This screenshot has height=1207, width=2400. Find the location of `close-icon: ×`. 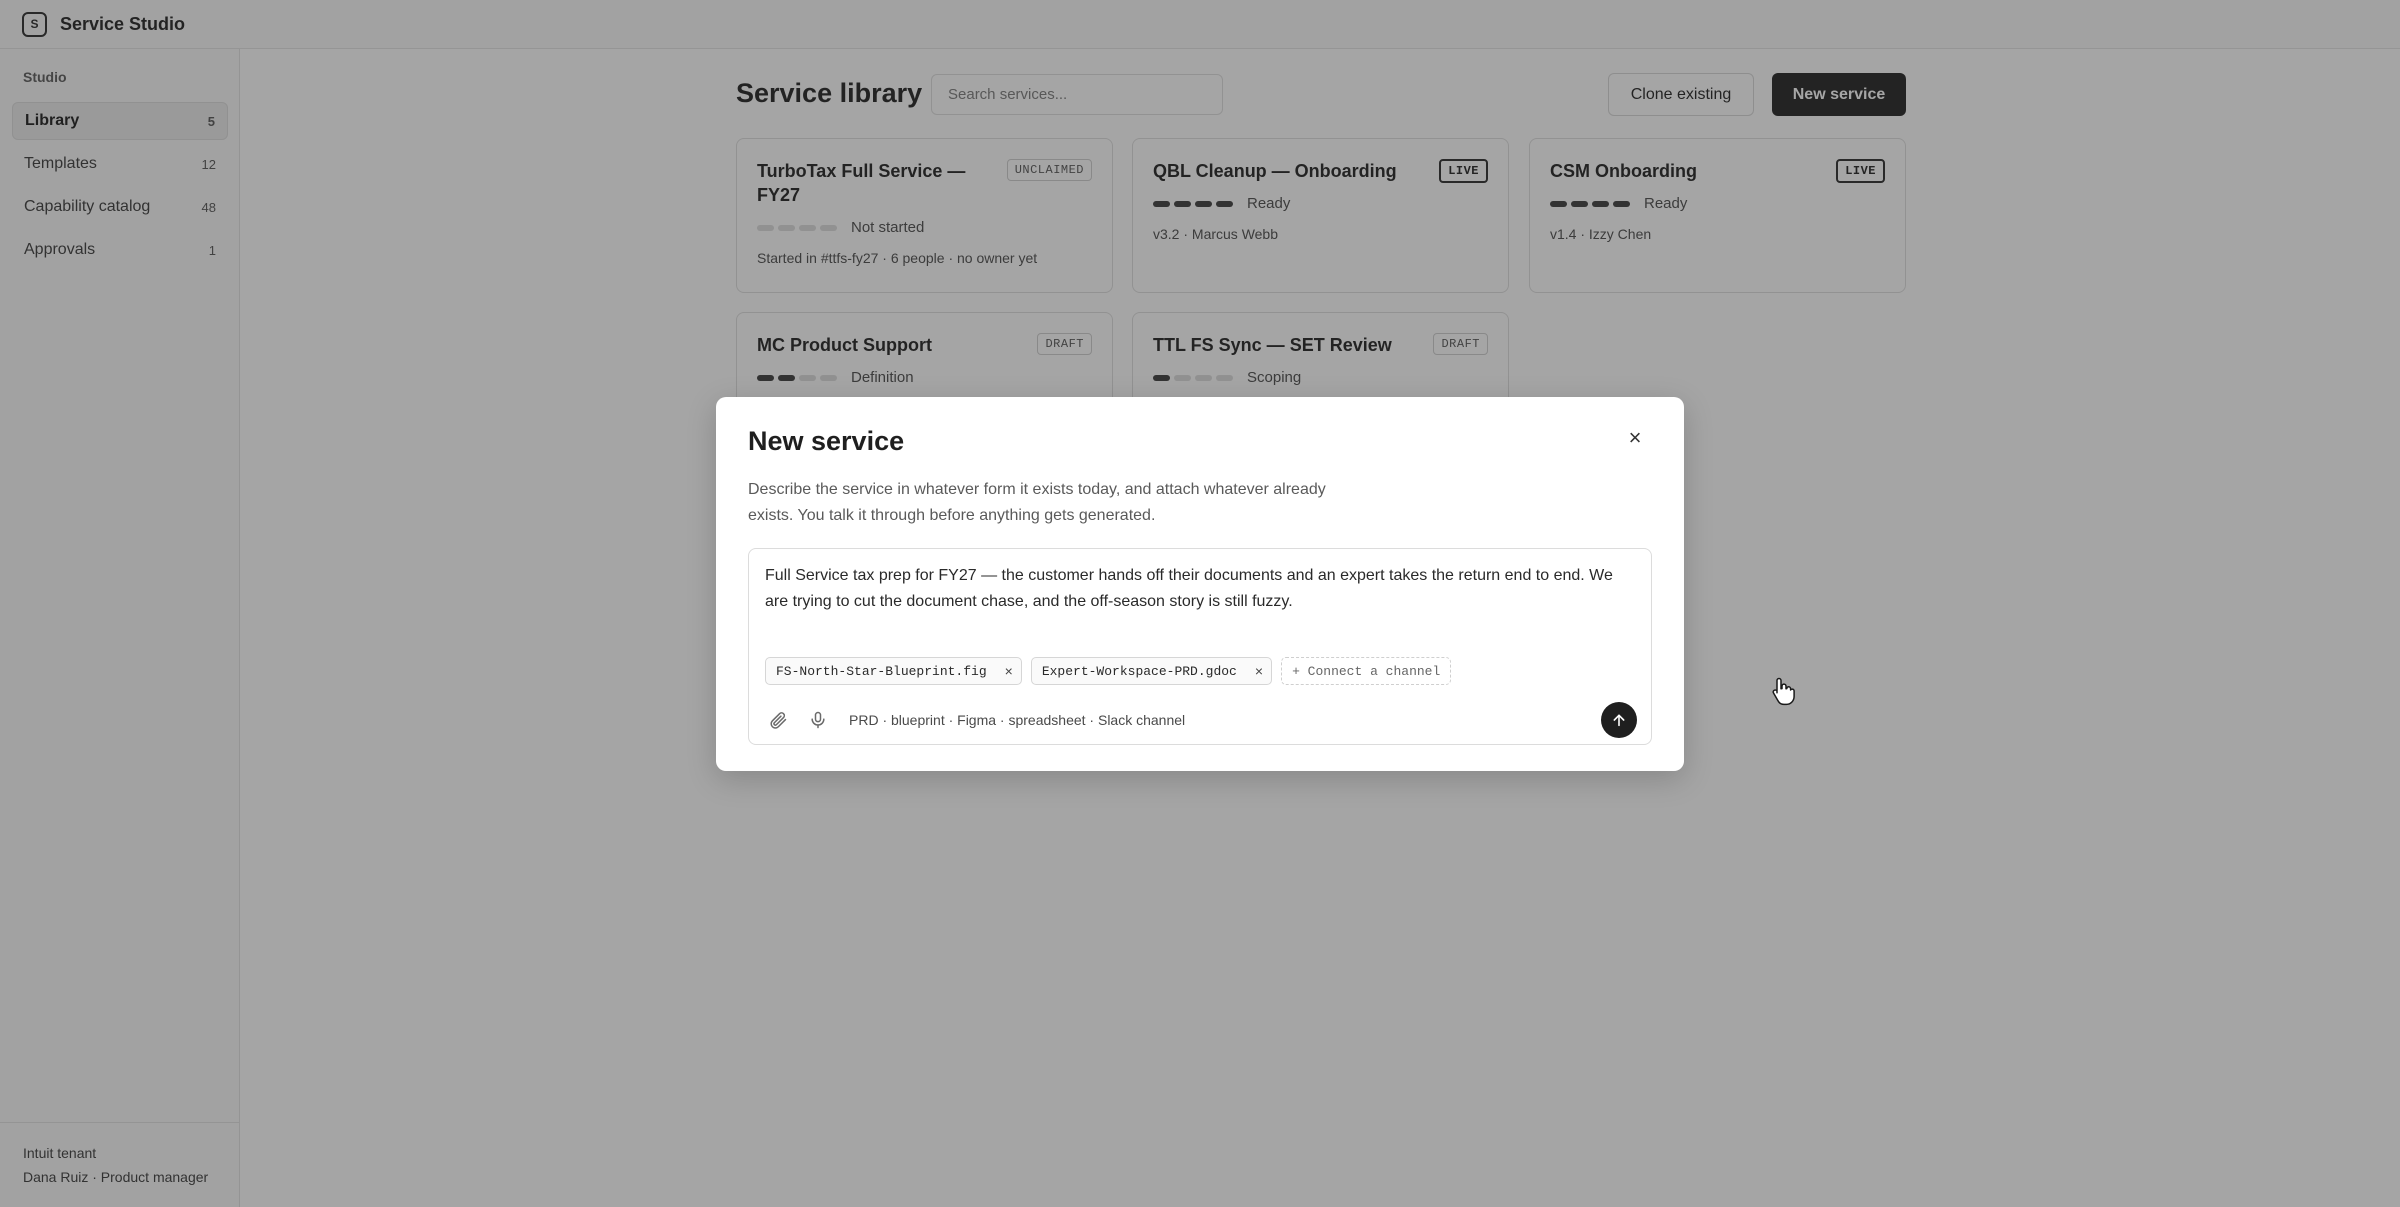

close-icon: × is located at coordinates (1635, 438).